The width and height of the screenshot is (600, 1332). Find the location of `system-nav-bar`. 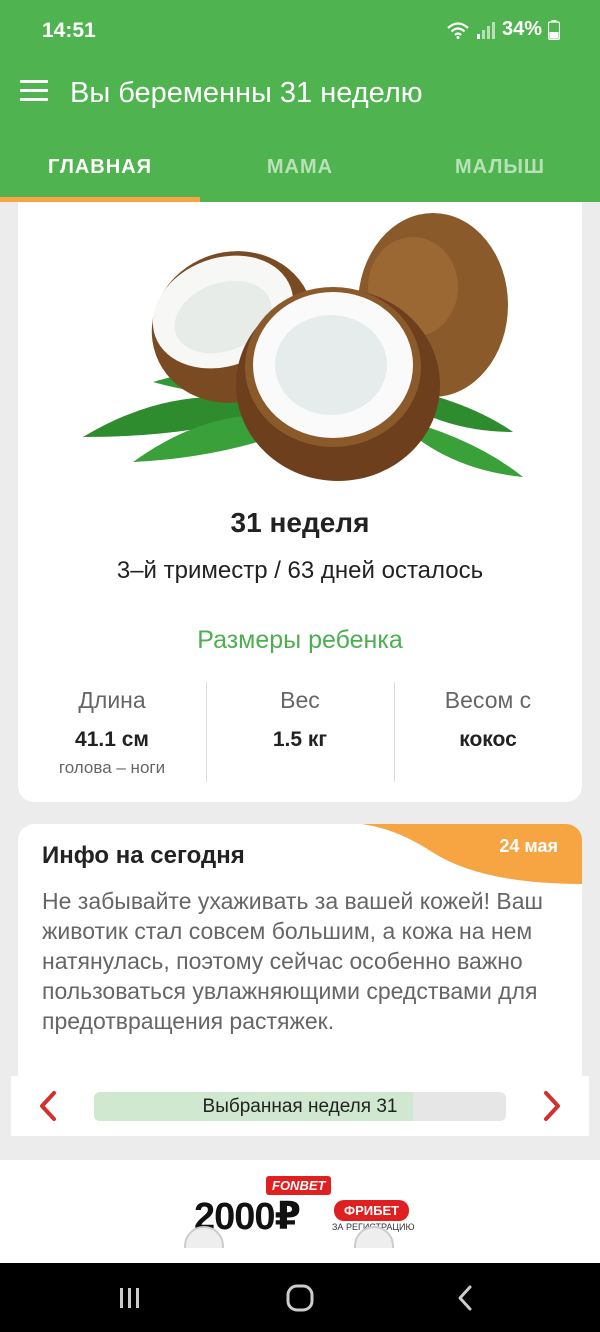

system-nav-bar is located at coordinates (300, 1297).